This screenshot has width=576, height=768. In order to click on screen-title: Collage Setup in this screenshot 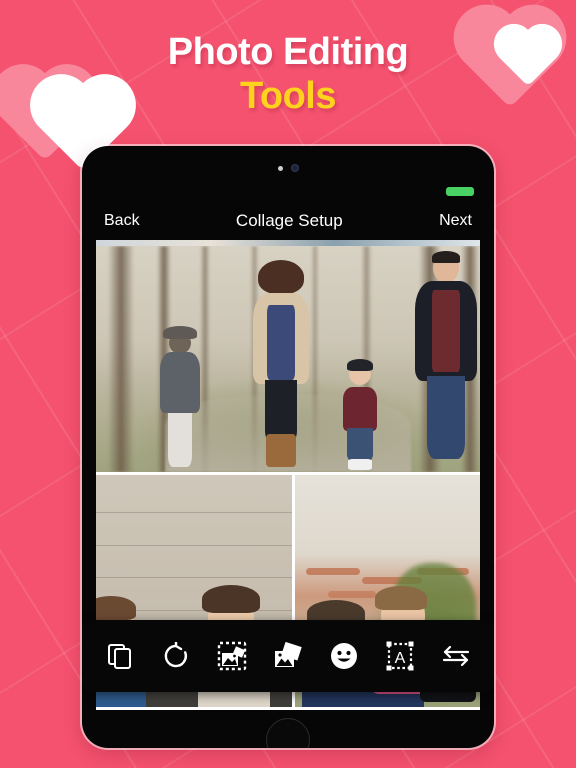, I will do `click(289, 220)`.